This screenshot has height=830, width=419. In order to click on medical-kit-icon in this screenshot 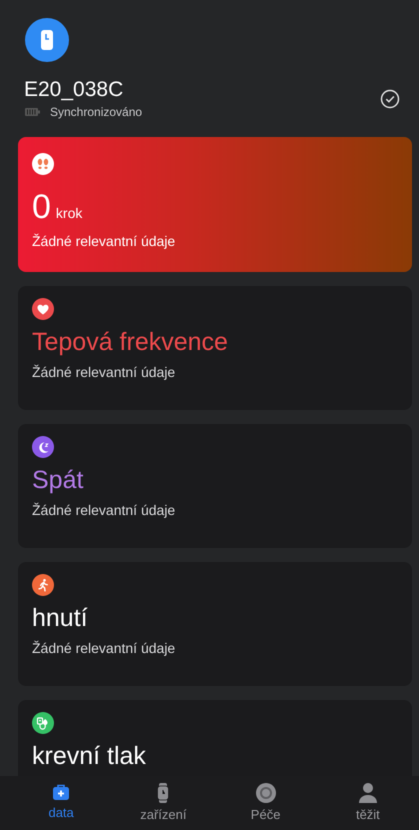, I will do `click(61, 792)`.